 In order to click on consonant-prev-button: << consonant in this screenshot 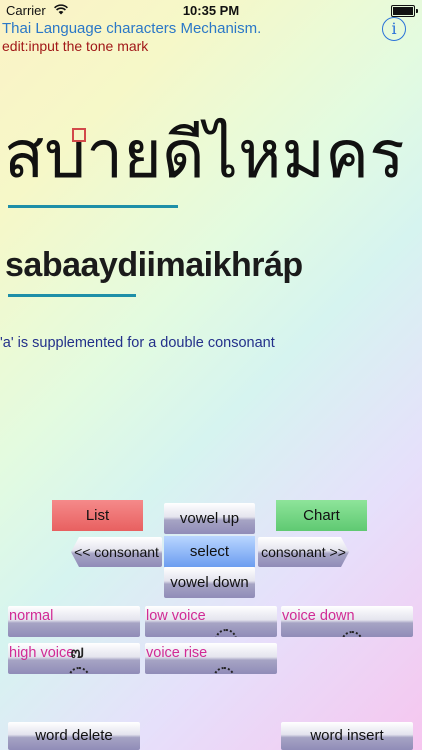, I will do `click(116, 552)`.